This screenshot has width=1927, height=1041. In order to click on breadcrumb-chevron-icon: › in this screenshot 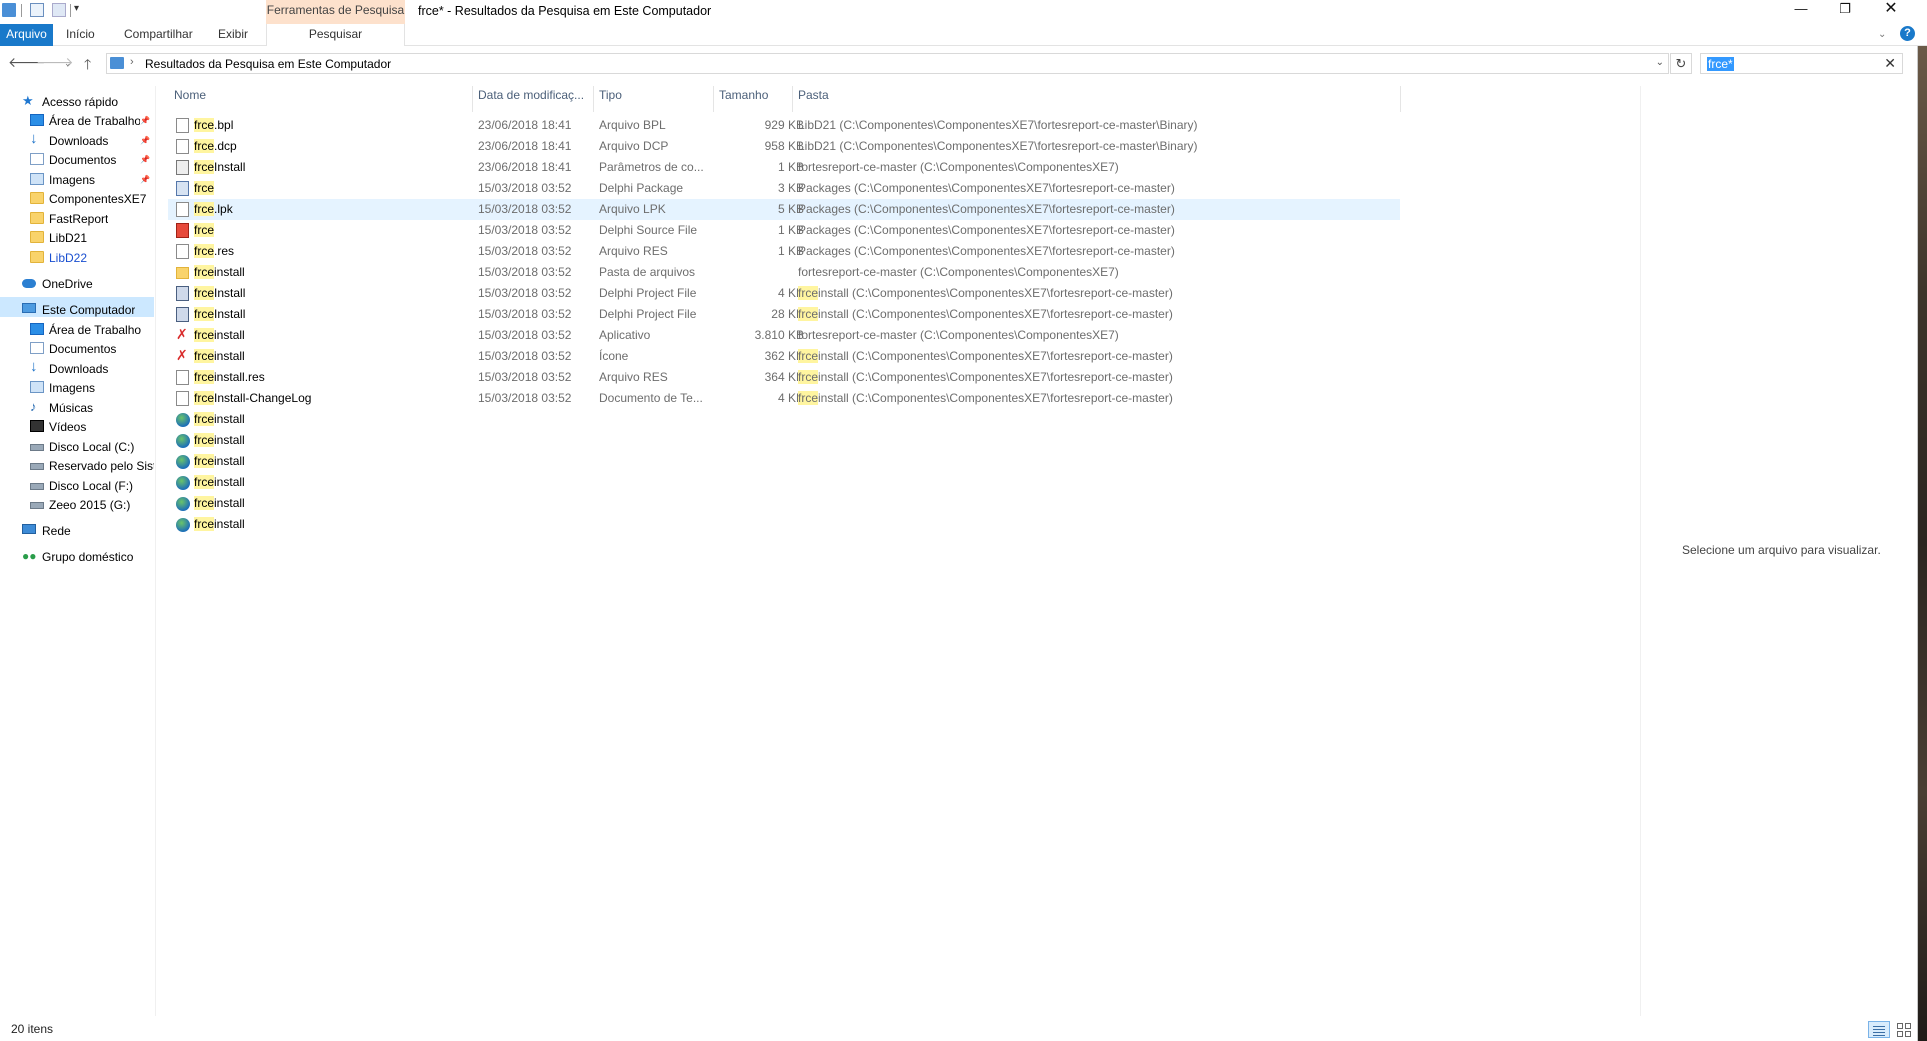, I will do `click(132, 62)`.